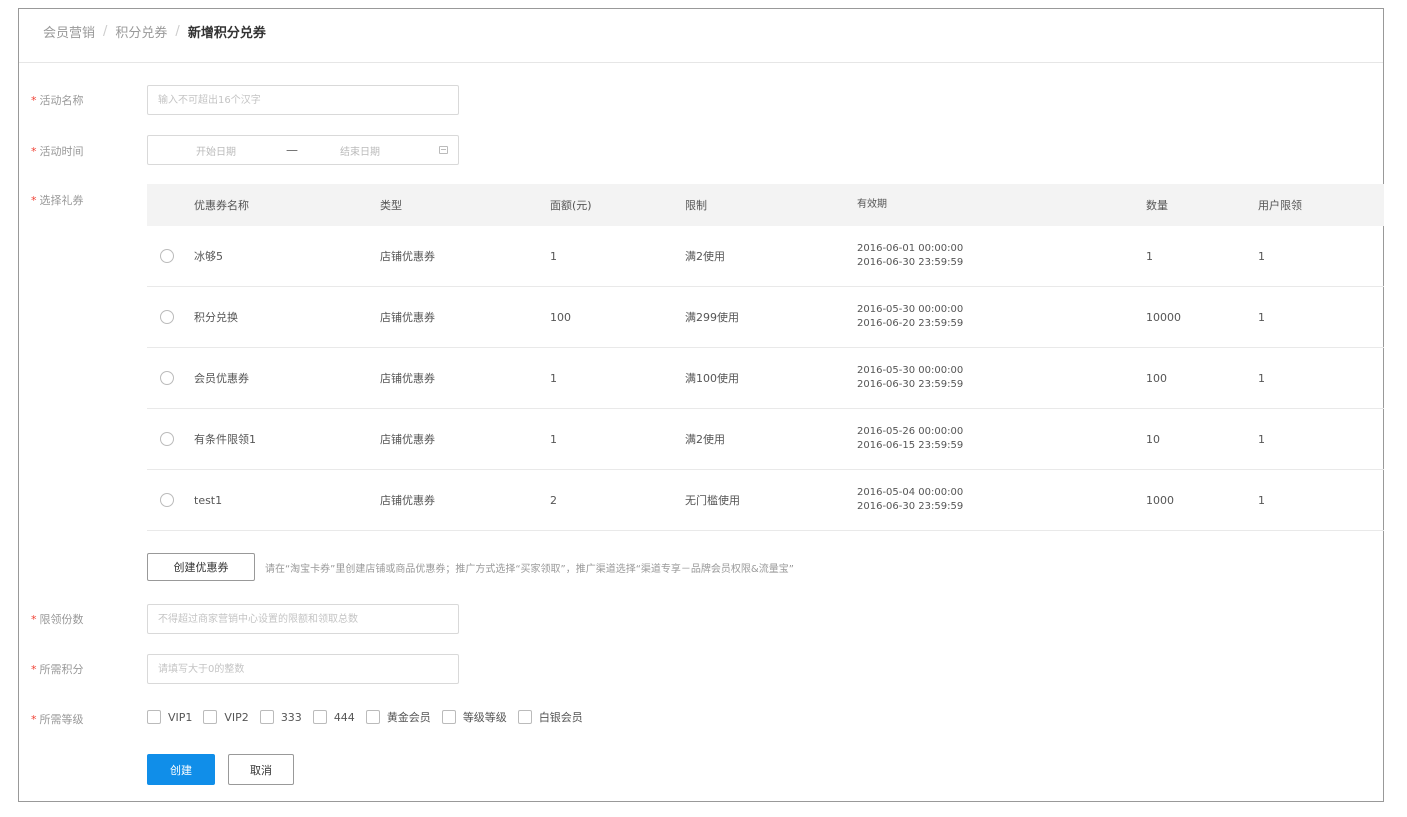 The image size is (1407, 817). What do you see at coordinates (61, 719) in the screenshot?
I see `level-required-label-text: 所需等级` at bounding box center [61, 719].